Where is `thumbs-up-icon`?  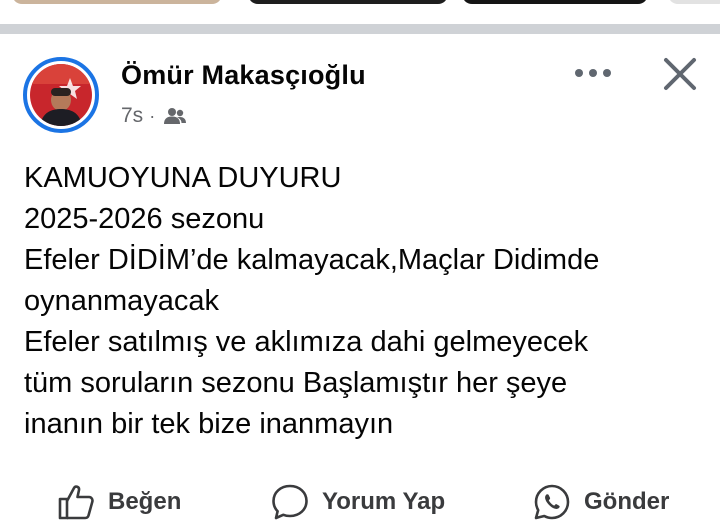 thumbs-up-icon is located at coordinates (76, 502).